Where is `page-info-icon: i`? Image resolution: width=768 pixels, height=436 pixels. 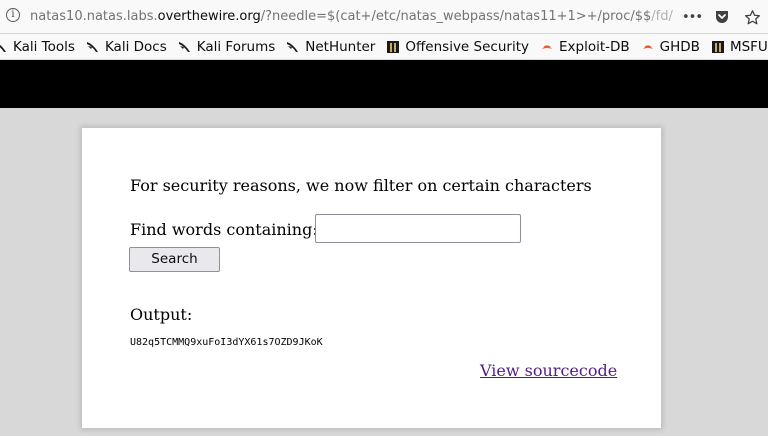 page-info-icon: i is located at coordinates (13, 15).